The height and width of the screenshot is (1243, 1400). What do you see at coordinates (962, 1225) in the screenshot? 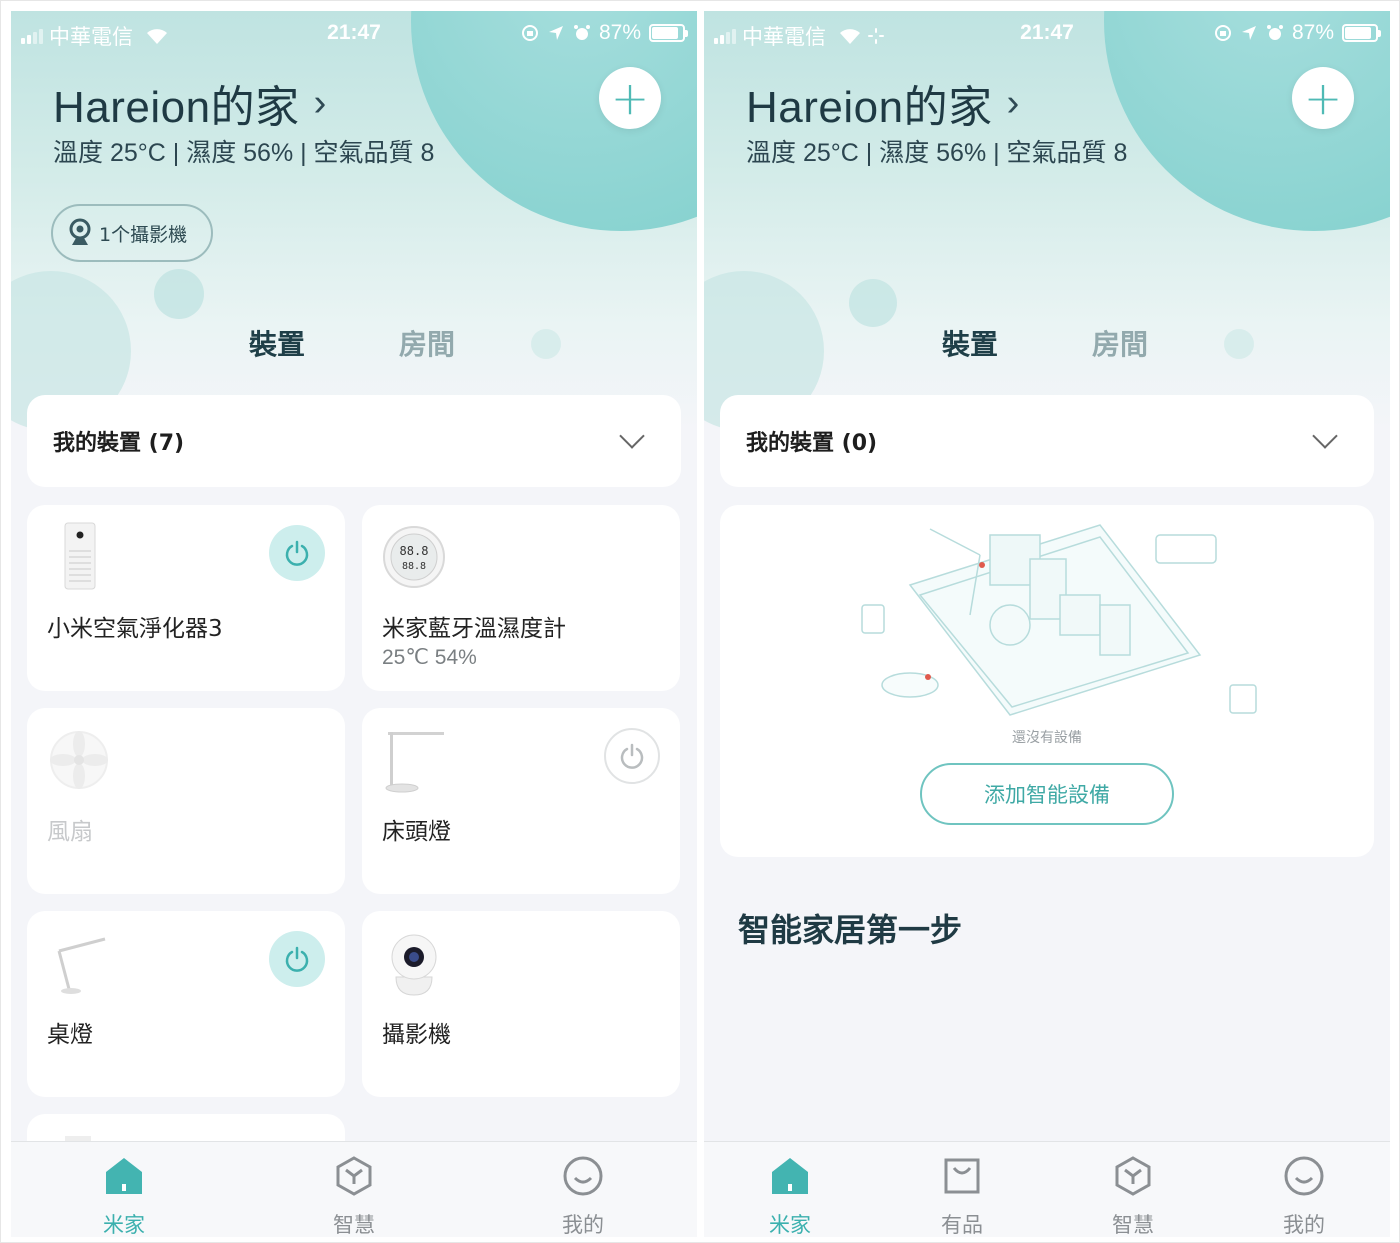
I see `tab-label: 有品` at bounding box center [962, 1225].